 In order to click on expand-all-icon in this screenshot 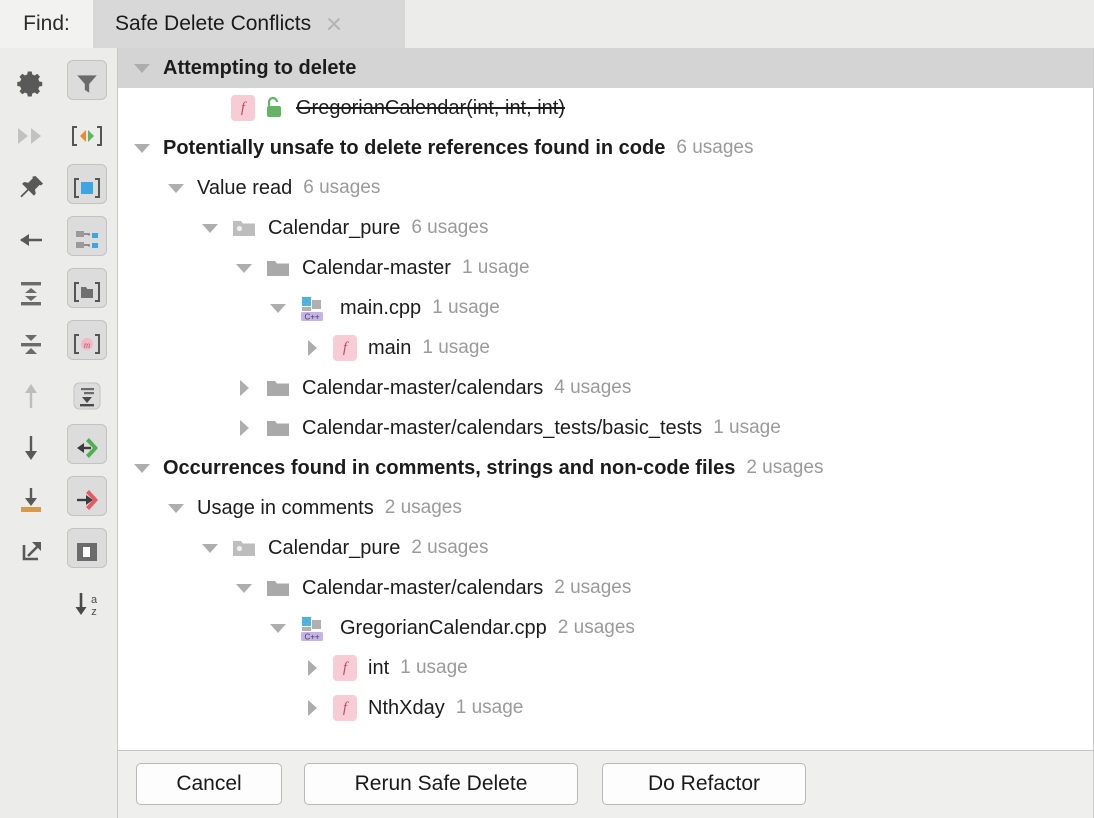, I will do `click(31, 292)`.